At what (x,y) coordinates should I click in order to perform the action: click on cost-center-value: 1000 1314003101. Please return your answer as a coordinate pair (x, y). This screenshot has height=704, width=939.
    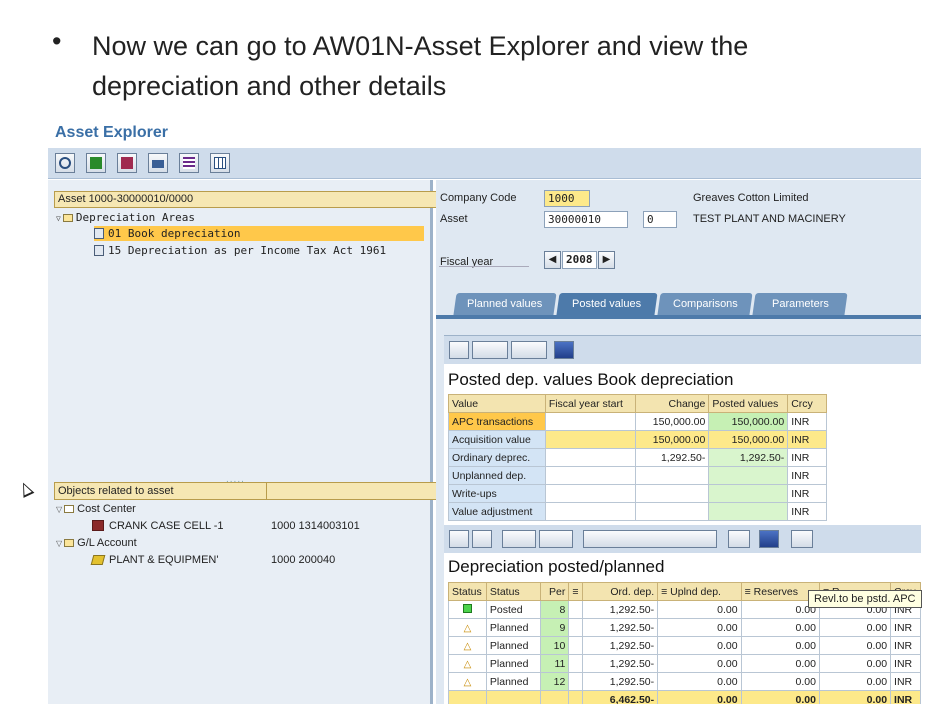
    Looking at the image, I should click on (315, 526).